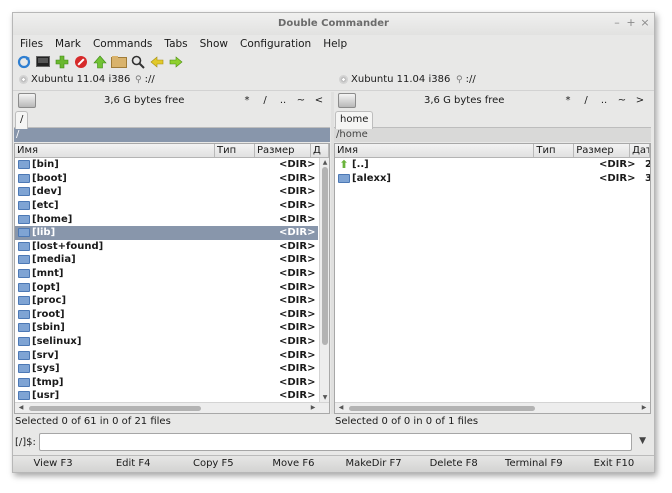 The width and height of the screenshot is (672, 493). Describe the element at coordinates (115, 408) in the screenshot. I see `left-hscroll-thumb` at that location.